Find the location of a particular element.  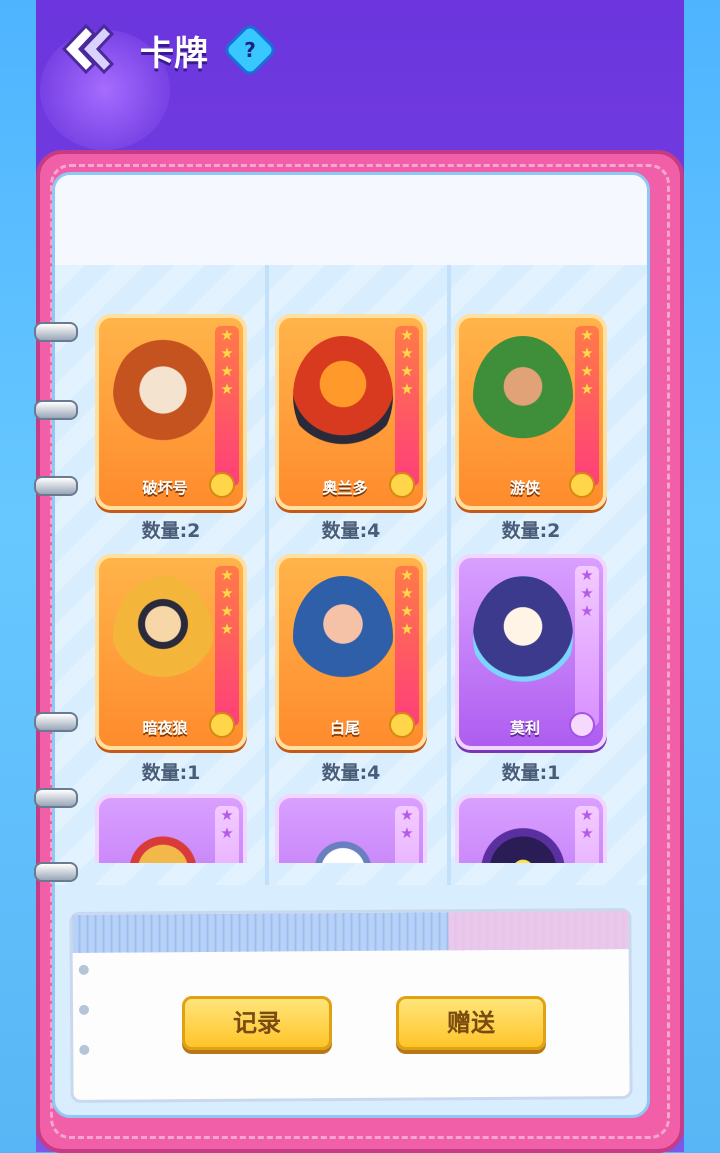

card-knight: ★ ★ is located at coordinates (171, 828).